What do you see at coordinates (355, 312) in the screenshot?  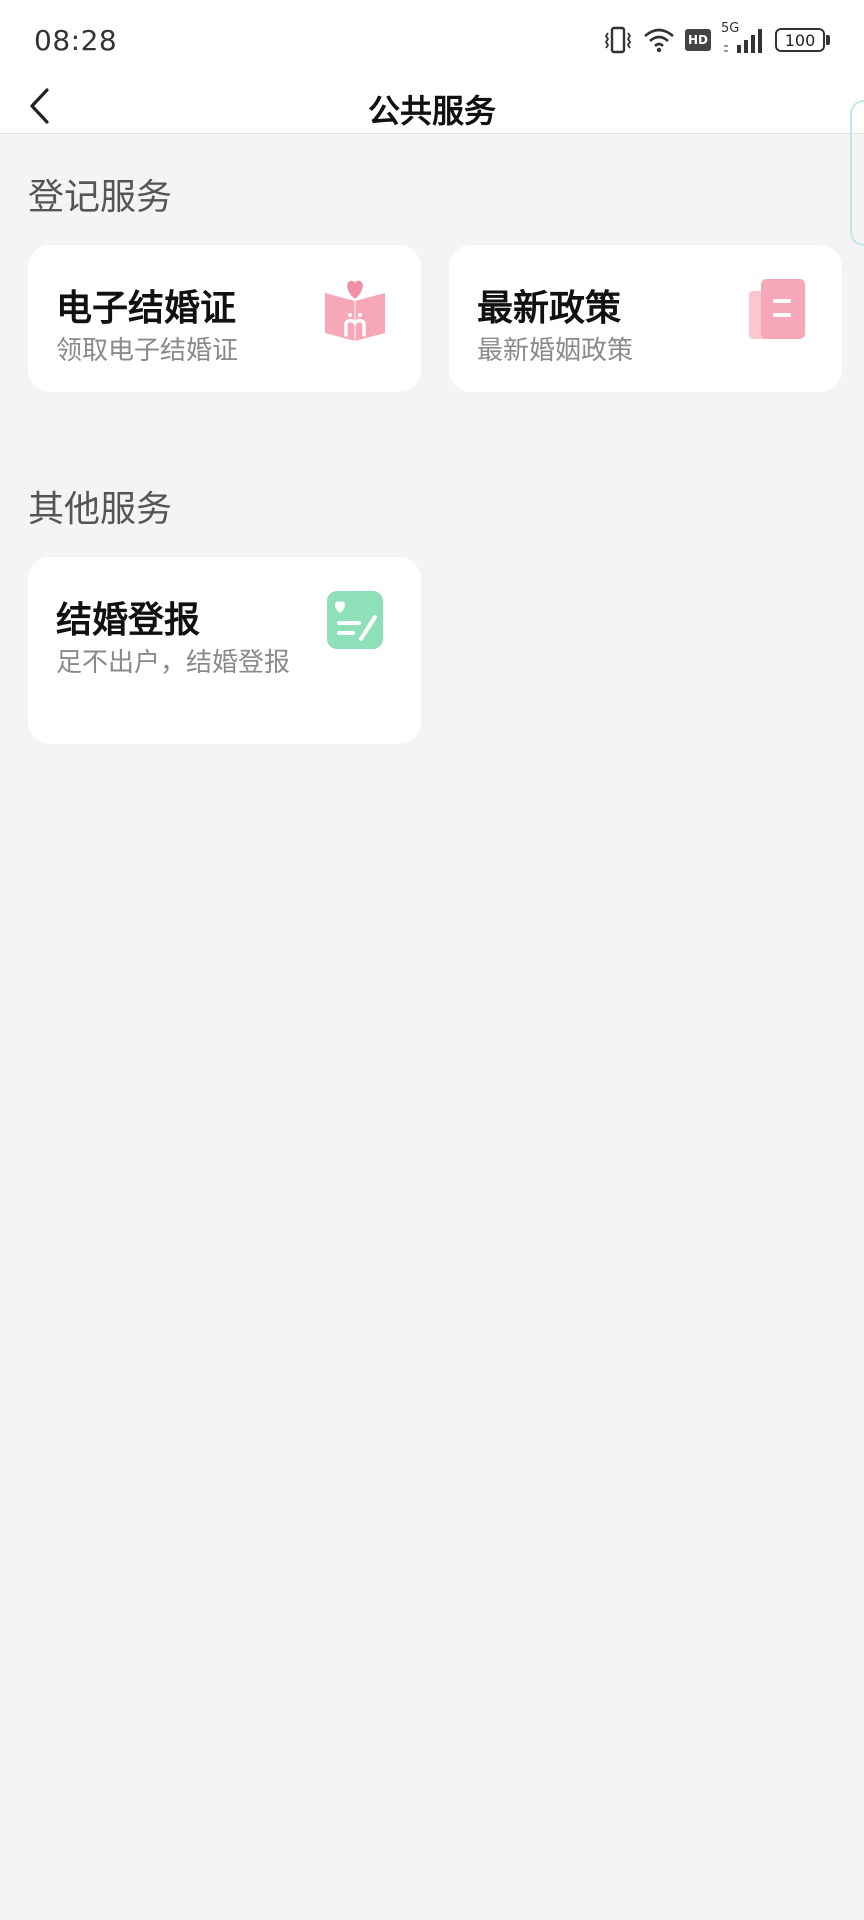 I see `marriage-book-icon` at bounding box center [355, 312].